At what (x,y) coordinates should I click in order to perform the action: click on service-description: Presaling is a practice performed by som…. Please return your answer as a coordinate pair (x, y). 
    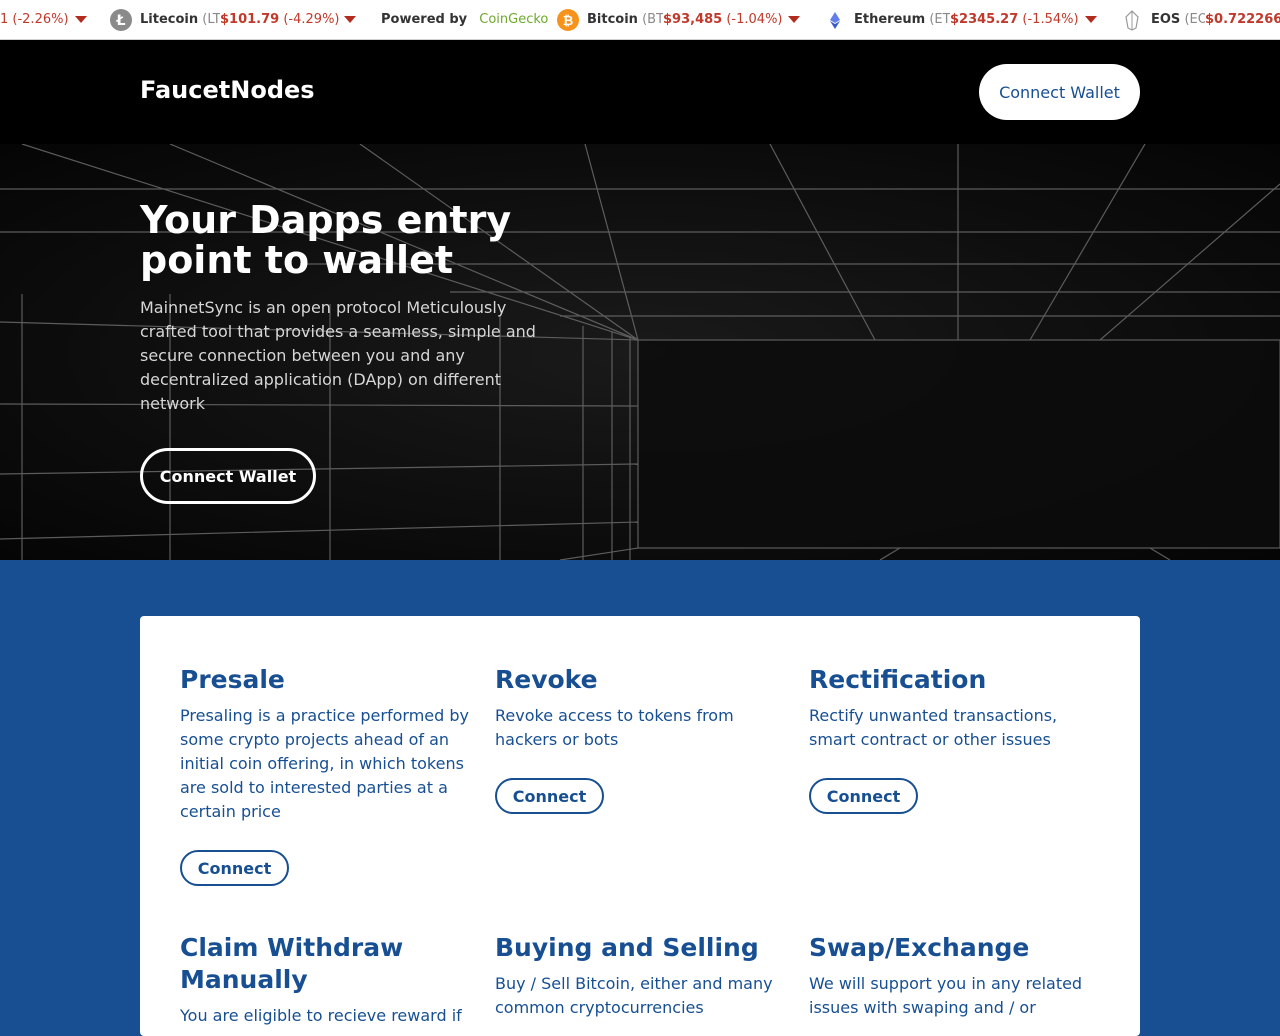
    Looking at the image, I should click on (324, 763).